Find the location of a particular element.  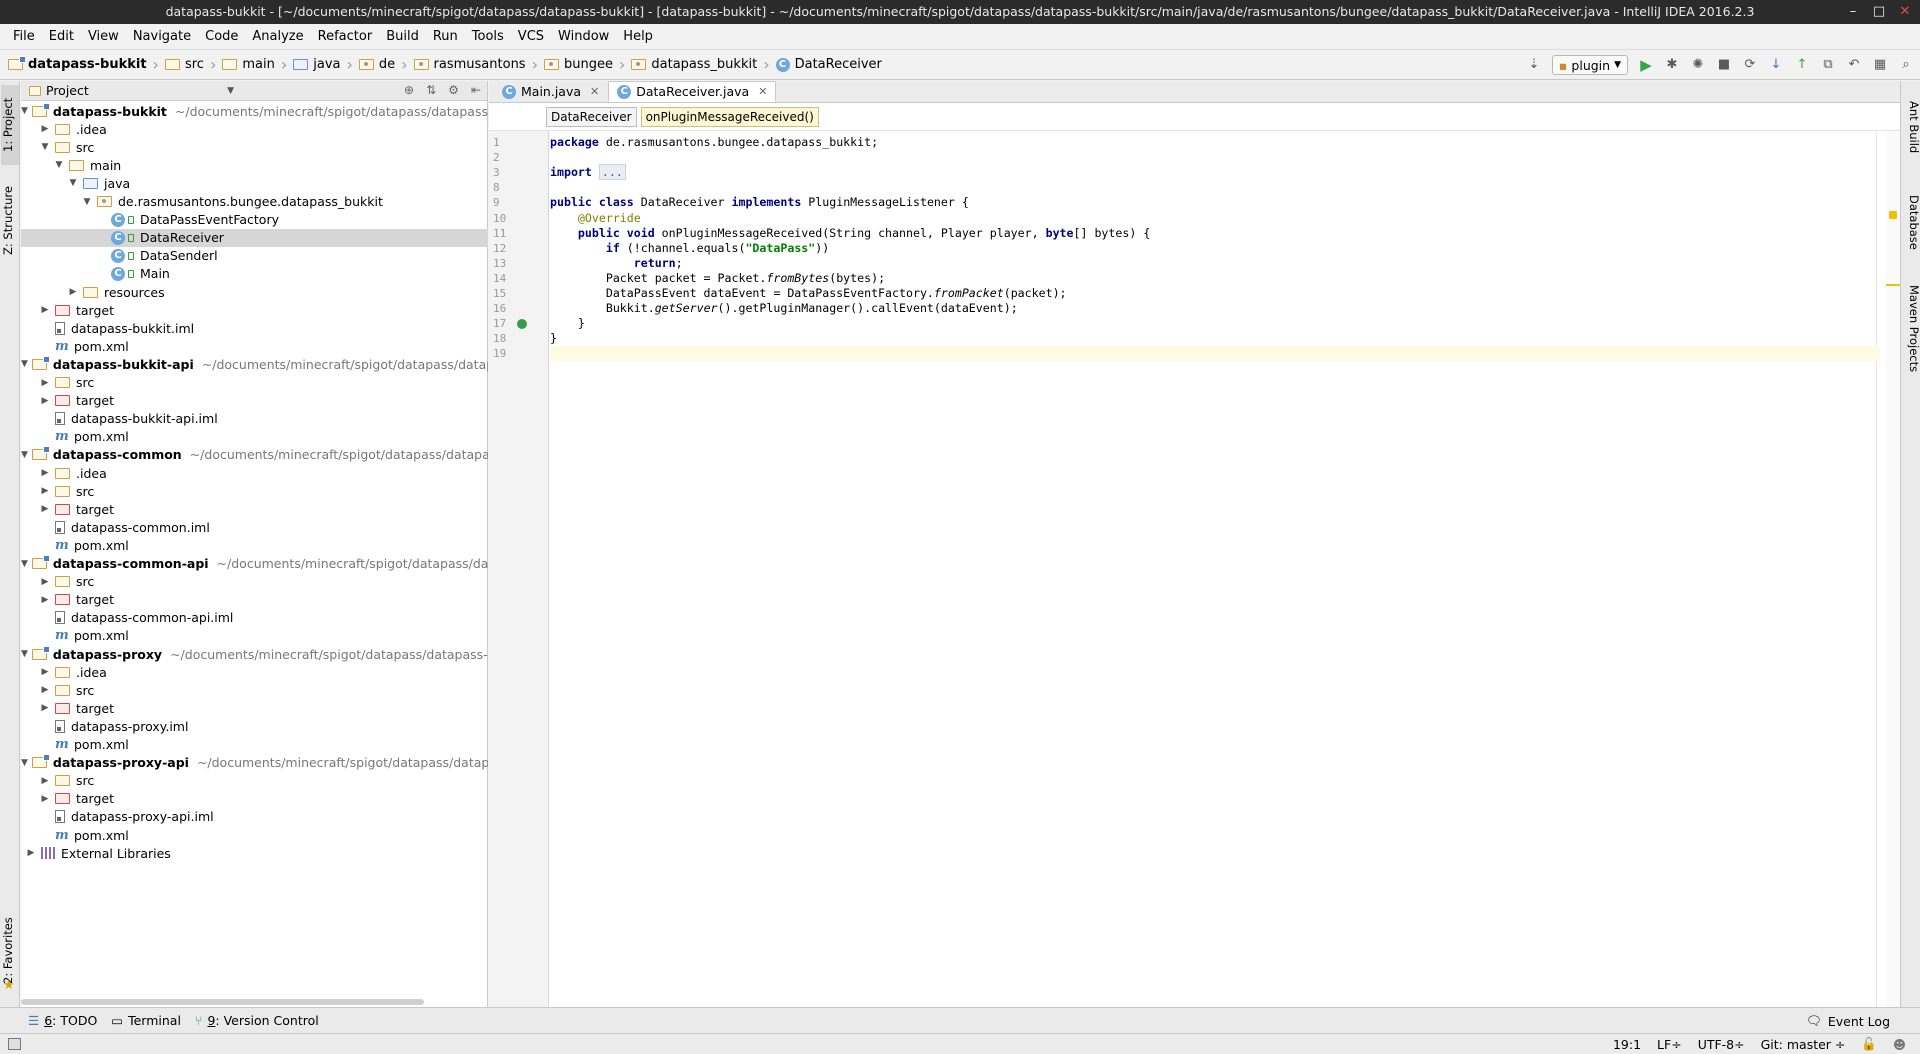

tool-tab-maven-projects: Maven Projects is located at coordinates (1911, 329).